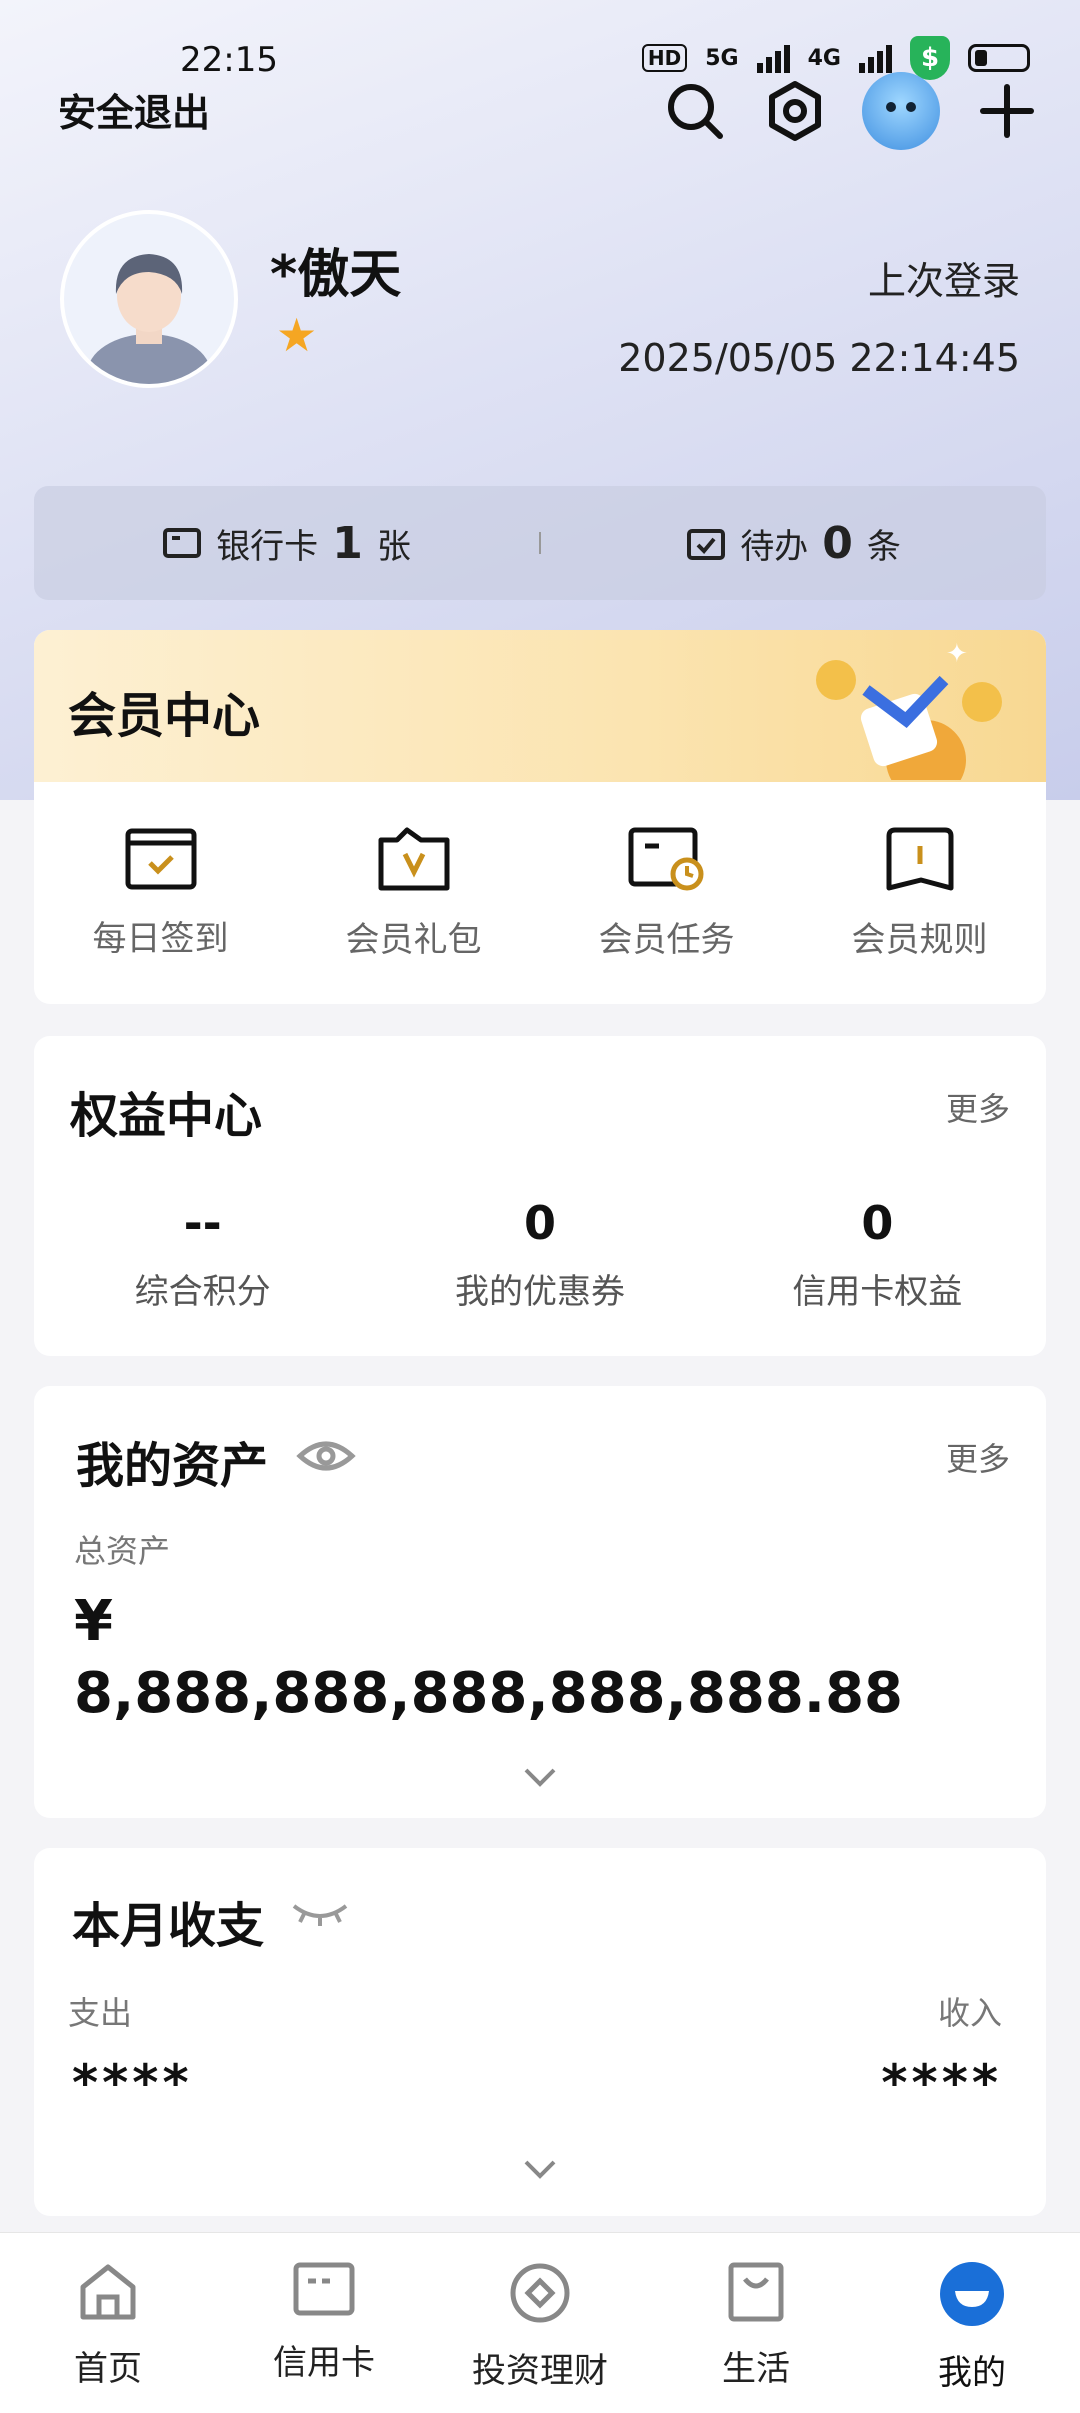 Image resolution: width=1080 pixels, height=2413 pixels. I want to click on last-login-time: 2025/05/05 22:14:45, so click(819, 358).